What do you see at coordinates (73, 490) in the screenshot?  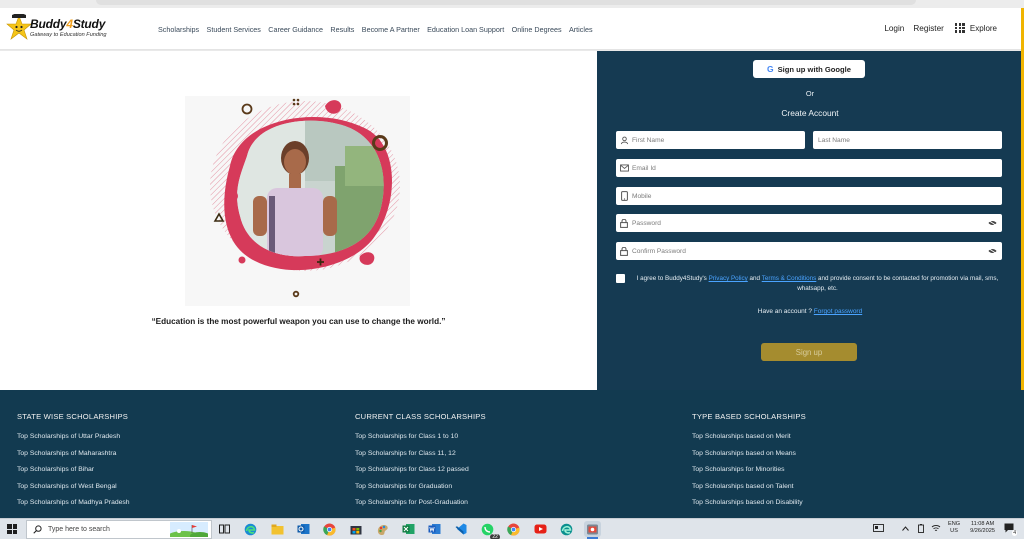 I see `footer-link: Top Scholarships of West Bengal` at bounding box center [73, 490].